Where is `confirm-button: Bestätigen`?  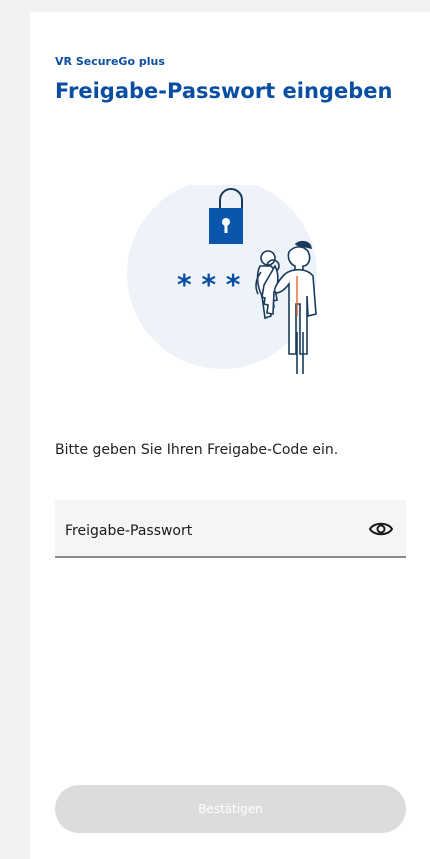 confirm-button: Bestätigen is located at coordinates (230, 809).